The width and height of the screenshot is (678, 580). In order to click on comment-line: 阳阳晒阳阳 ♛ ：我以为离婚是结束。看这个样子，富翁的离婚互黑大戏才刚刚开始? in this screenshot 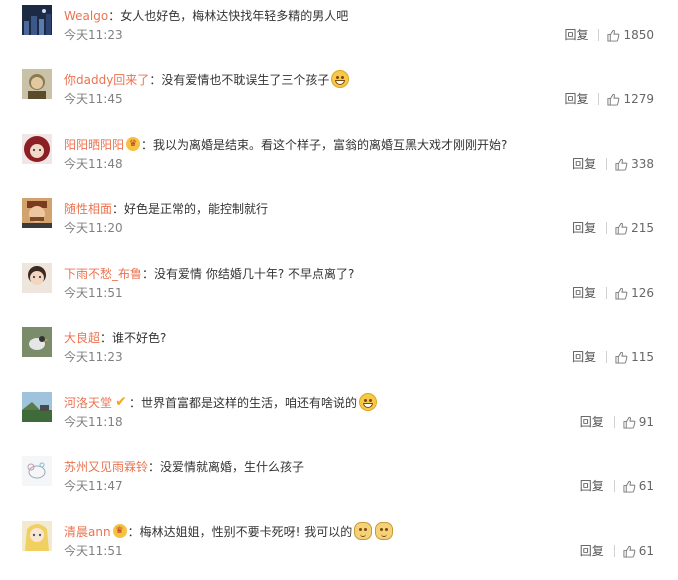, I will do `click(364, 145)`.